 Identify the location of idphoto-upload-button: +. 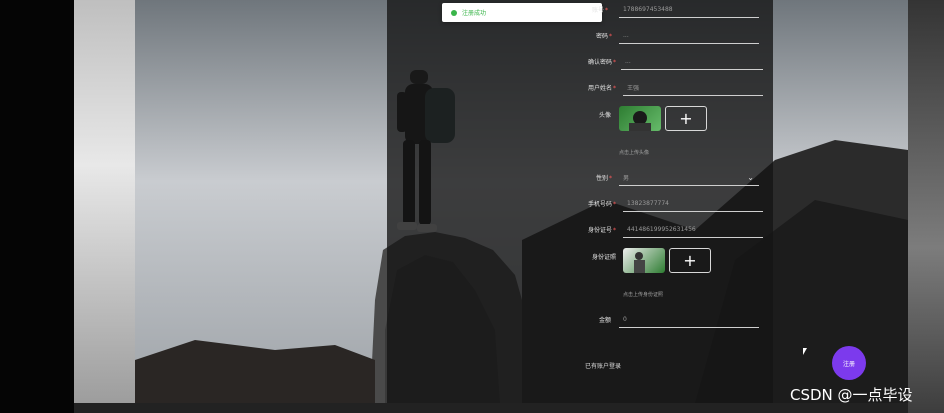
(690, 260).